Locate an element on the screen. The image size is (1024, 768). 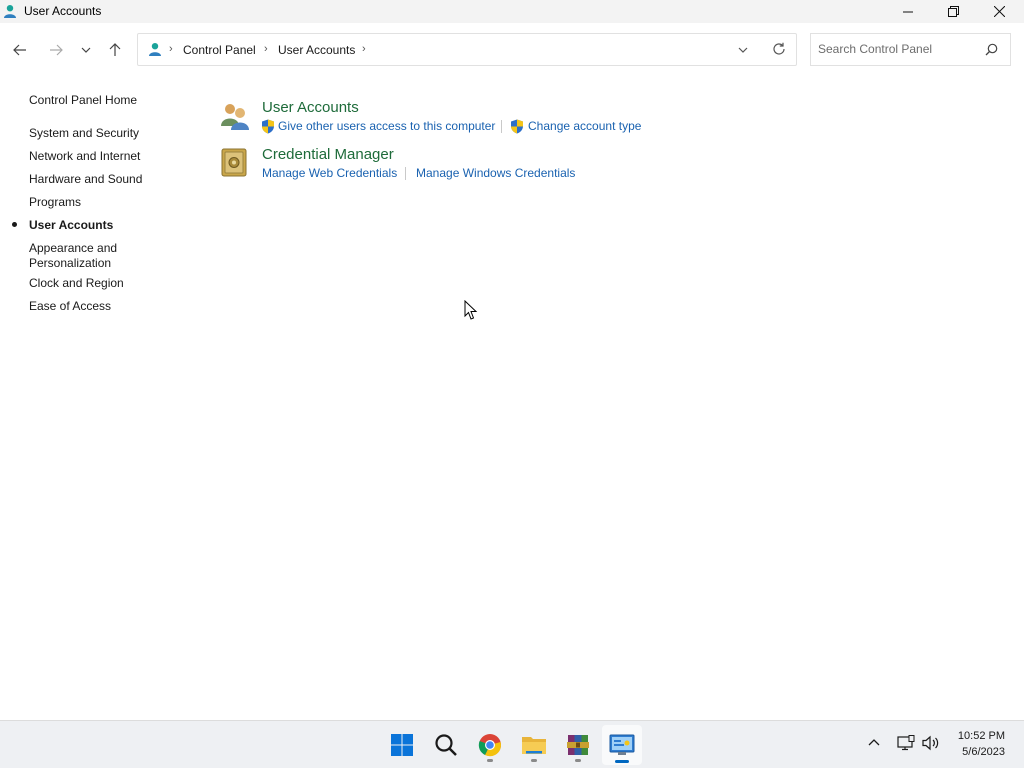
start-button is located at coordinates (402, 745).